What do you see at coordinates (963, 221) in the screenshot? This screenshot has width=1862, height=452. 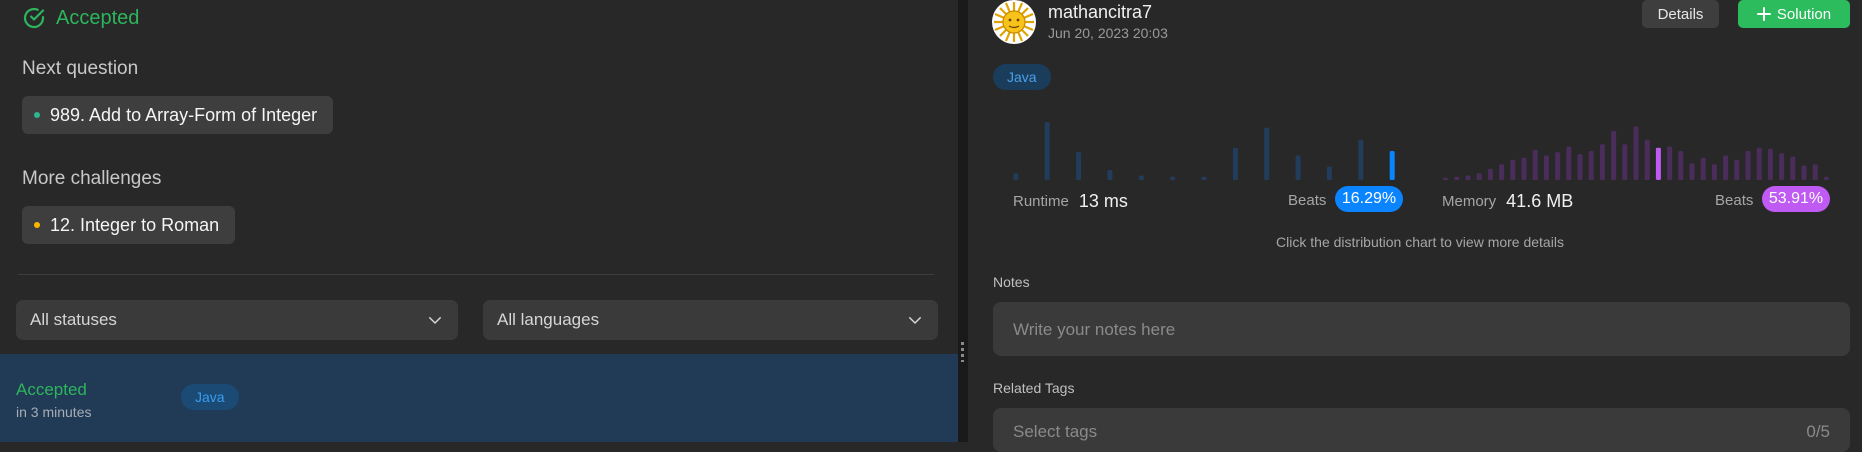 I see `panel-splitter` at bounding box center [963, 221].